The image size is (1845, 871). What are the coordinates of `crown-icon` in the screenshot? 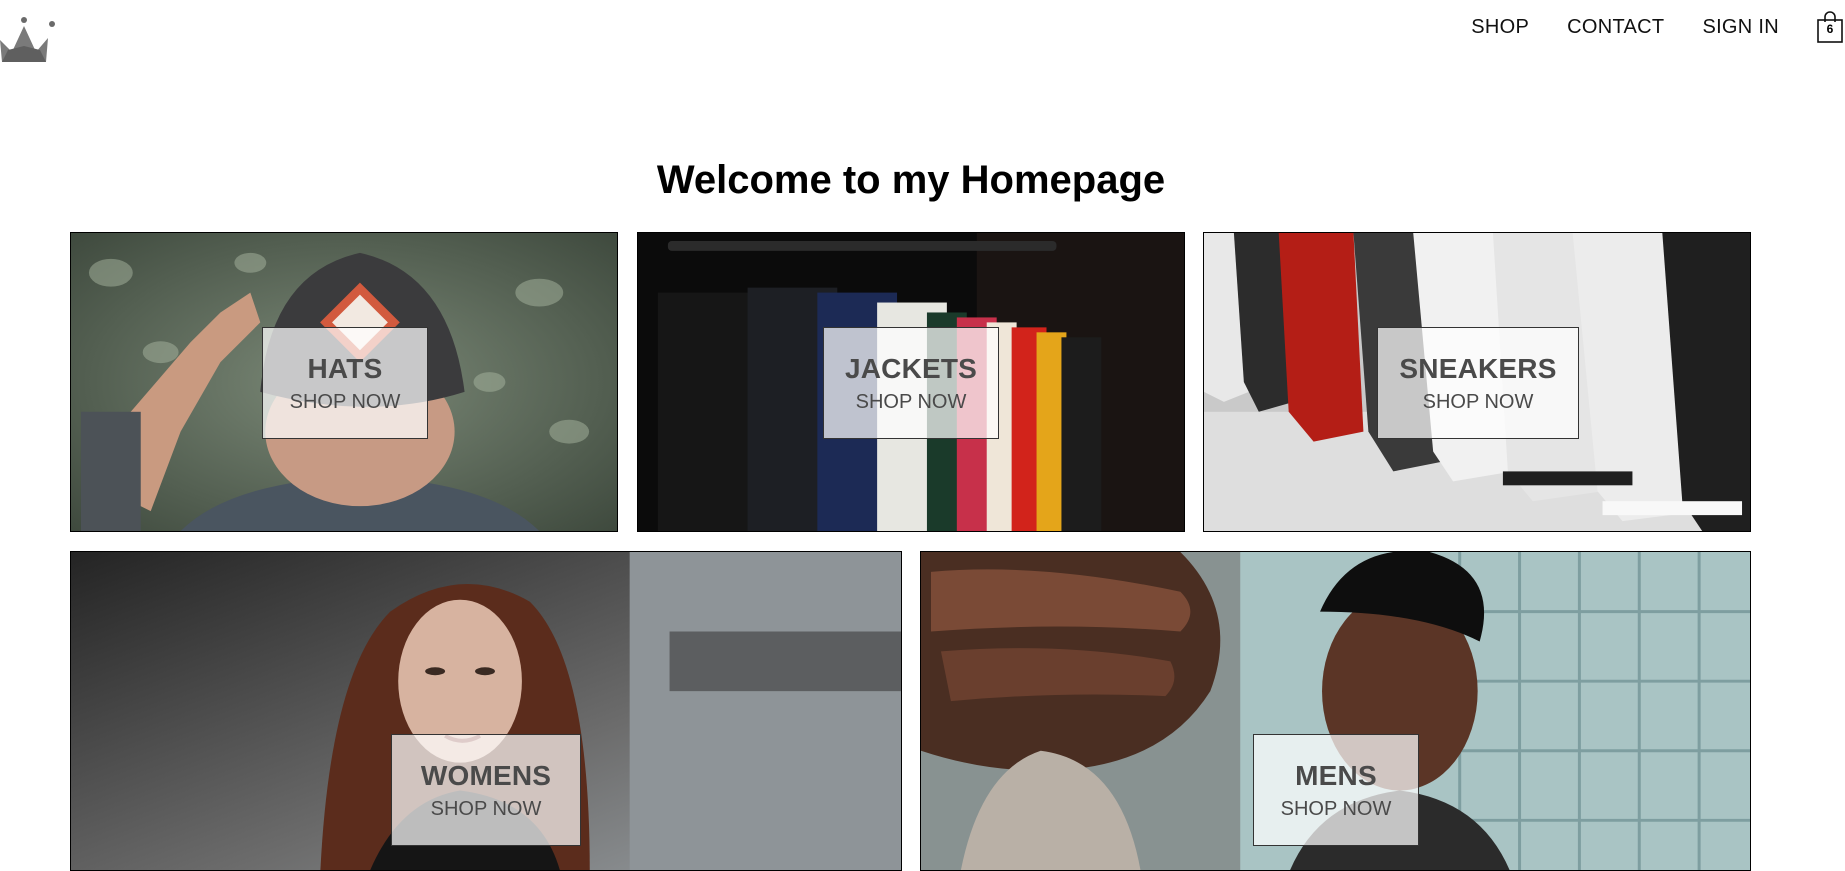 It's located at (28, 38).